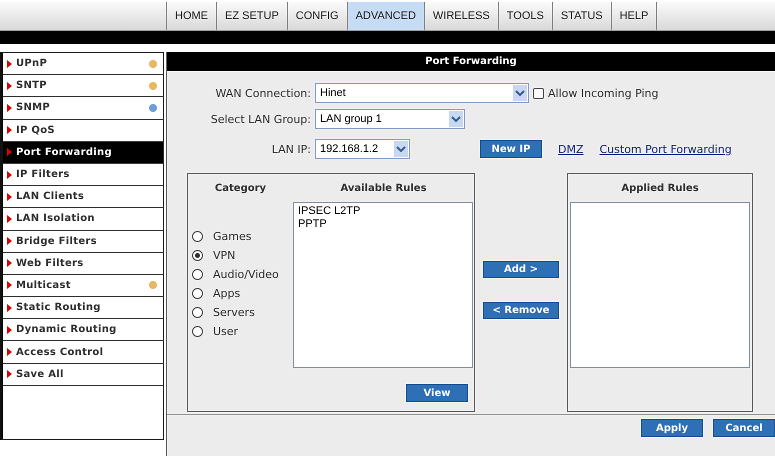 The height and width of the screenshot is (456, 775). Describe the element at coordinates (83, 263) in the screenshot. I see `sidebar-item: Web Filters` at that location.